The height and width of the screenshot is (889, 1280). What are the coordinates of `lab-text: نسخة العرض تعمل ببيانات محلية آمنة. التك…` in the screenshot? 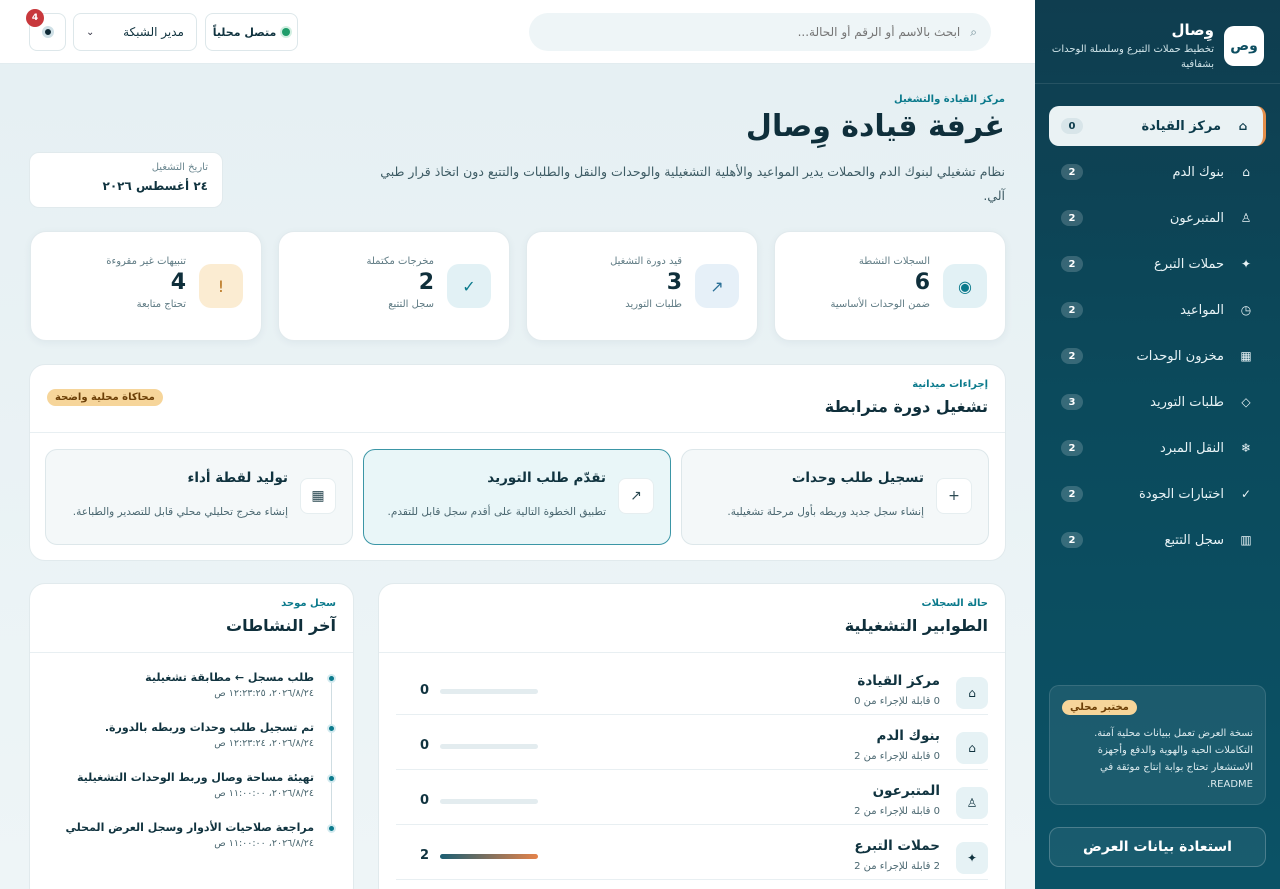 It's located at (1173, 759).